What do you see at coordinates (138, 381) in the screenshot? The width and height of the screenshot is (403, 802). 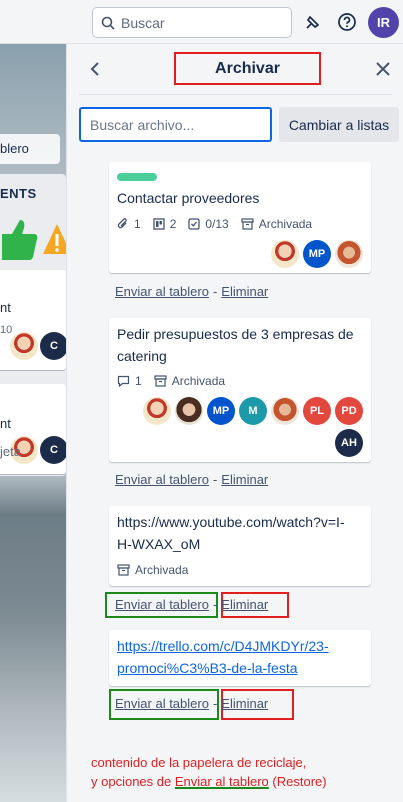 I see `comments-count: 1` at bounding box center [138, 381].